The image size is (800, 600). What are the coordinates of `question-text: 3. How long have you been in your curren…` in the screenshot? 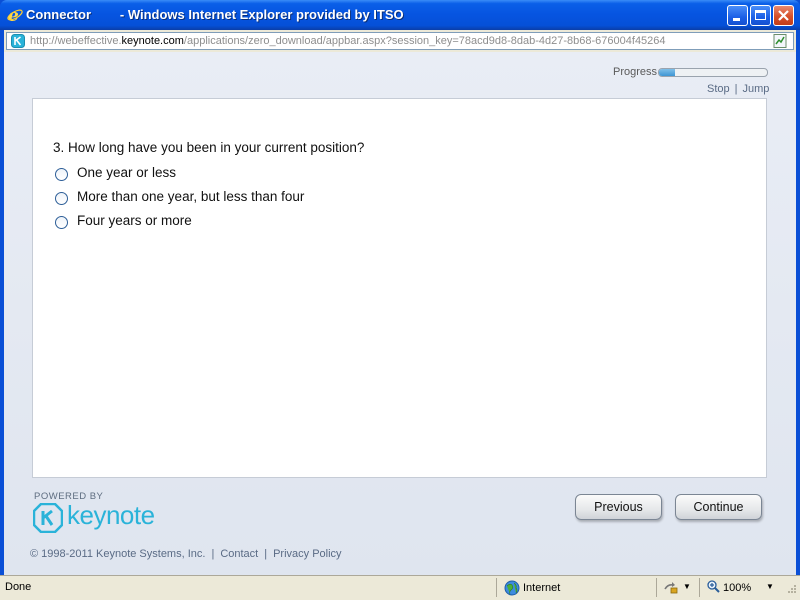 It's located at (209, 147).